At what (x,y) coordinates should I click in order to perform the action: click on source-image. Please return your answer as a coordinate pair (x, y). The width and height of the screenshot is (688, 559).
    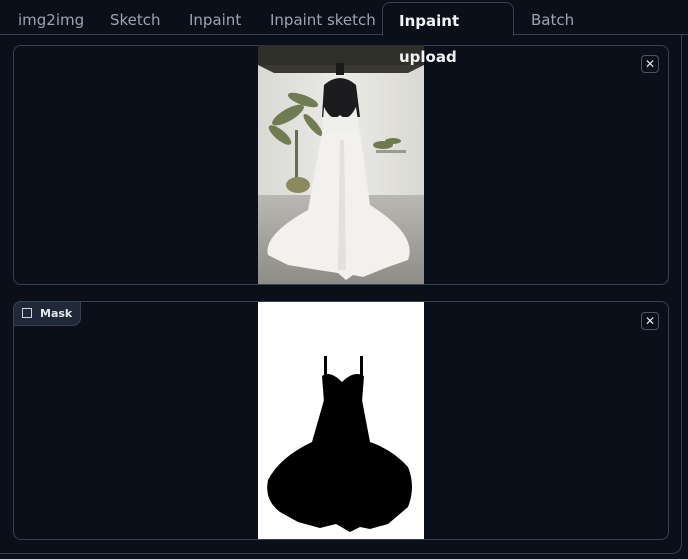
    Looking at the image, I should click on (341, 164).